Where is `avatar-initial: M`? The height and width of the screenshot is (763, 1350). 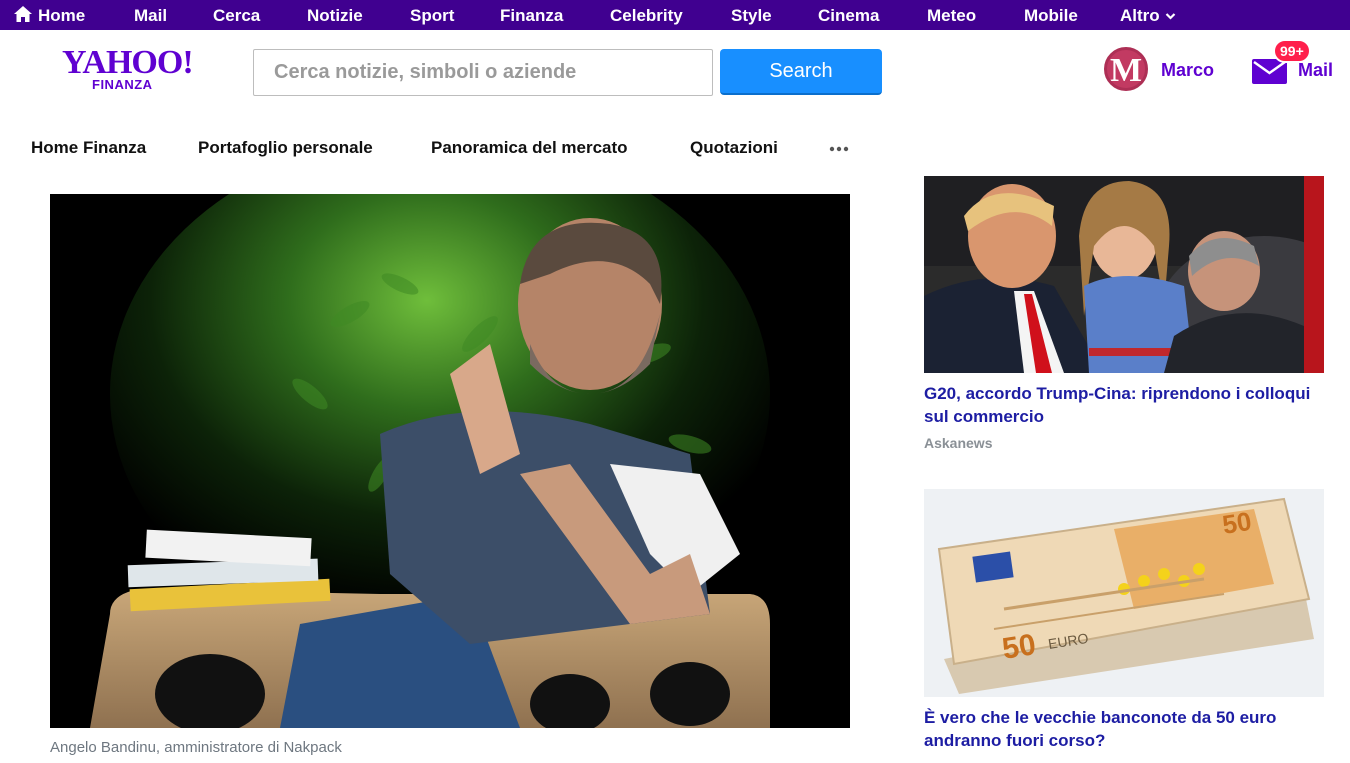 avatar-initial: M is located at coordinates (1126, 70).